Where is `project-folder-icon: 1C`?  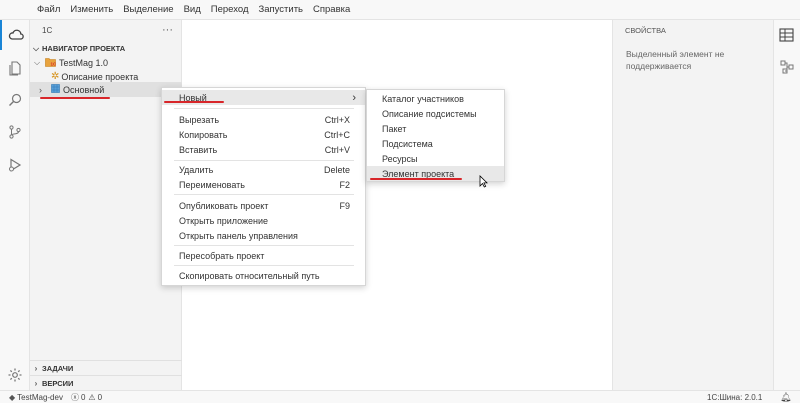 project-folder-icon: 1C is located at coordinates (51, 63).